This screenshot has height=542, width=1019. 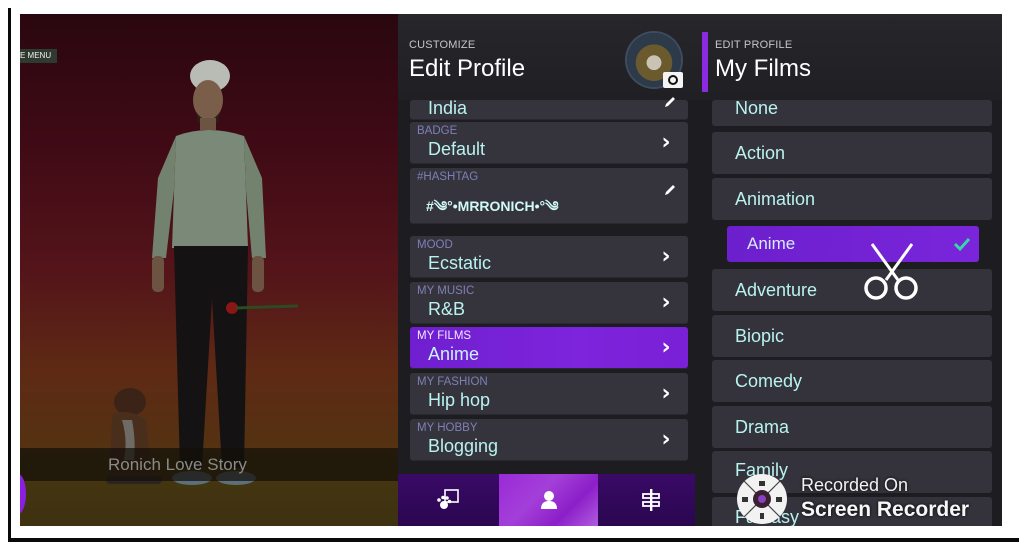 I want to click on row-value: R&B, so click(x=447, y=309).